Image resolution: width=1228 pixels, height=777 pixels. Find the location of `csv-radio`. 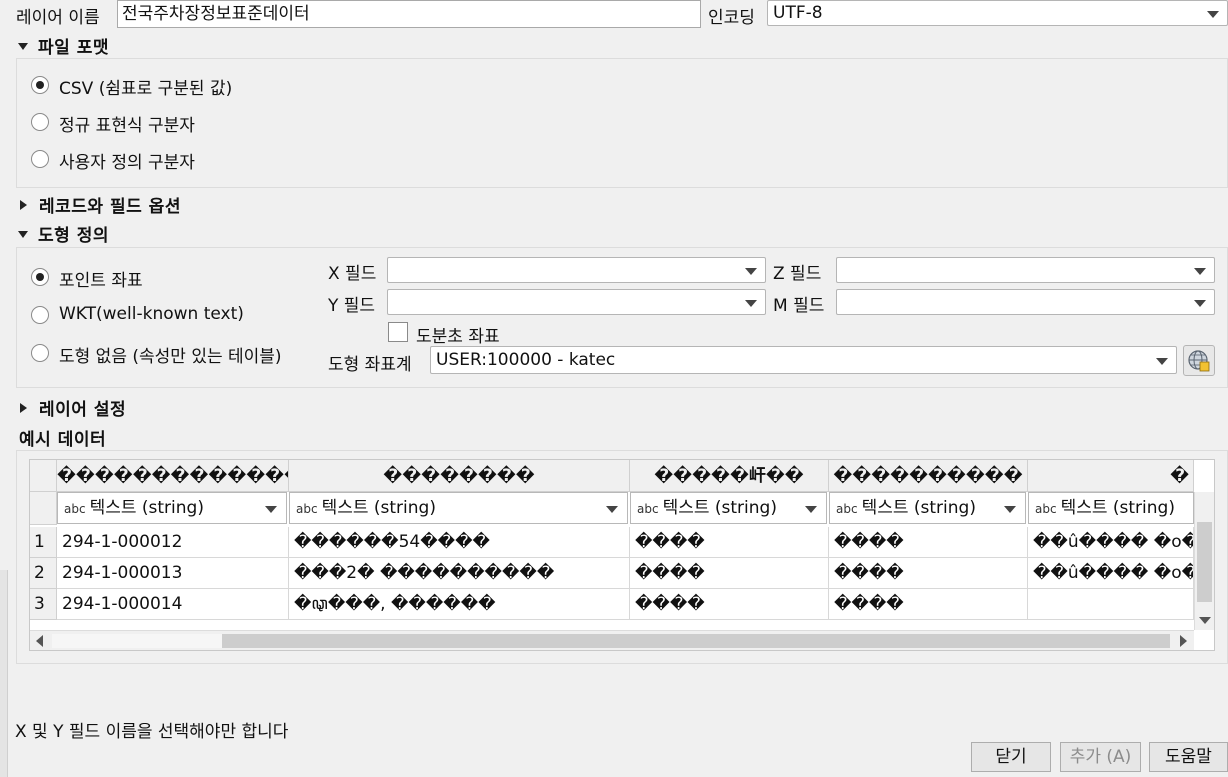

csv-radio is located at coordinates (40, 85).